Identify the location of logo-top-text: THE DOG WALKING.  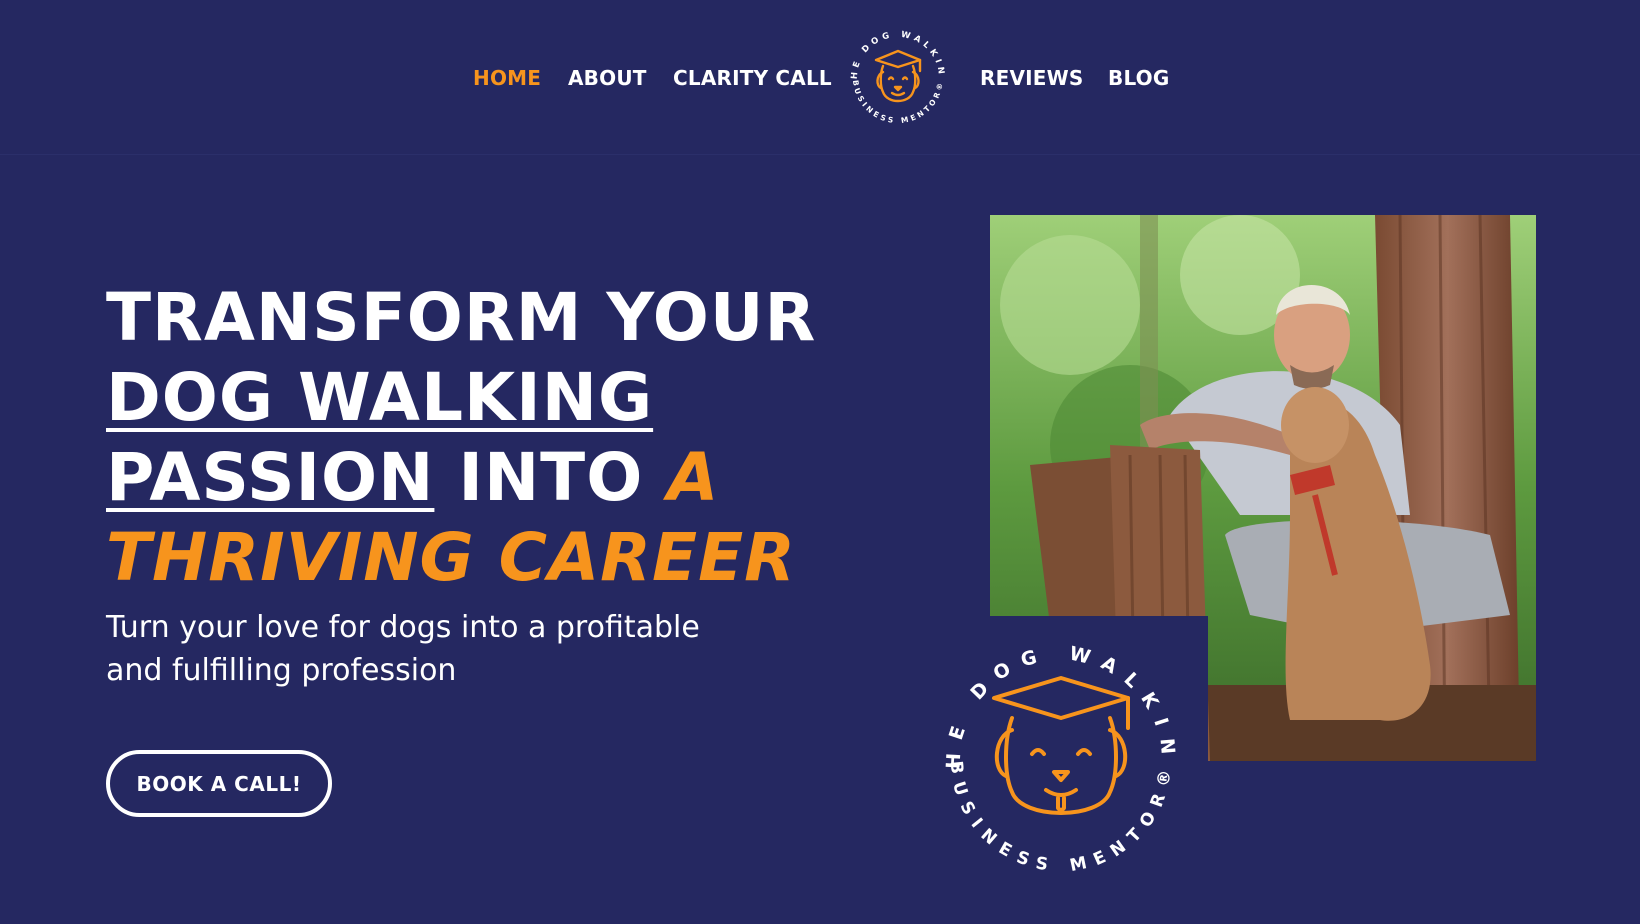
(893, 50).